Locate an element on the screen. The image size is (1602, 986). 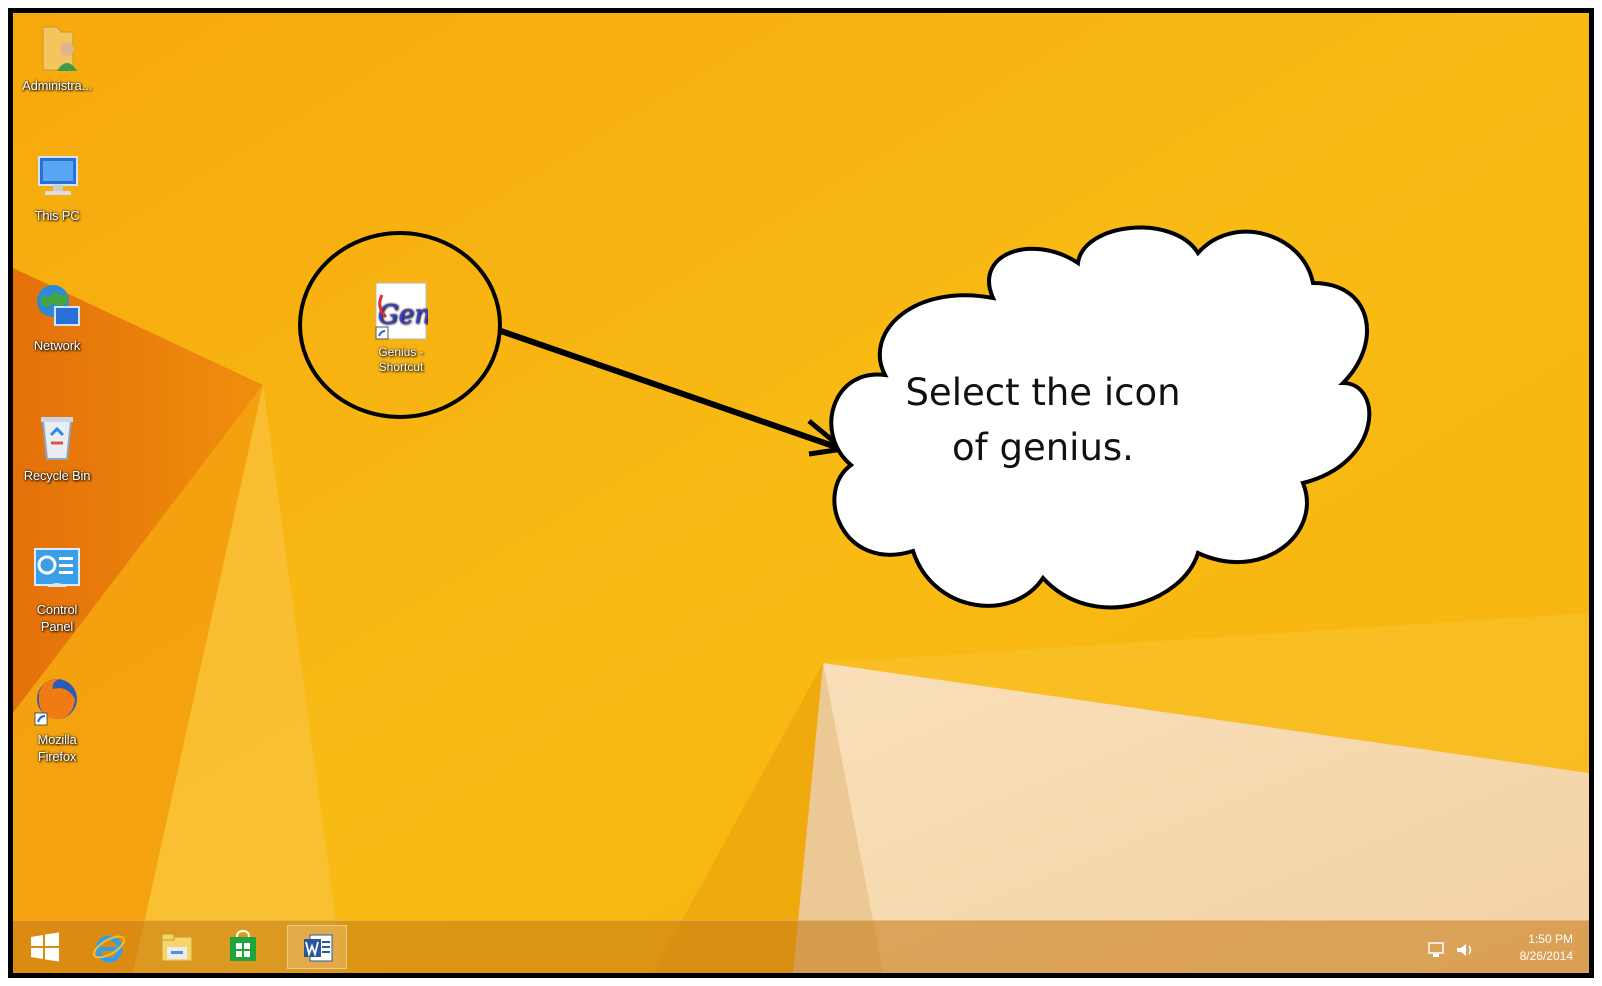
callout-line-2: of genius. is located at coordinates (1043, 447).